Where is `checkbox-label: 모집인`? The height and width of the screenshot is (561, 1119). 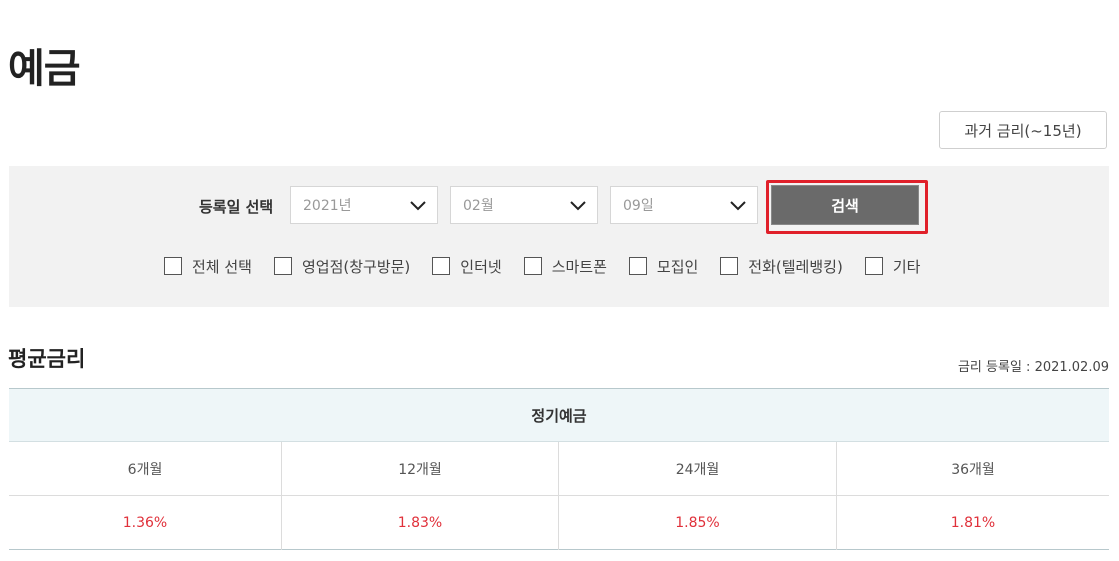
checkbox-label: 모집인 is located at coordinates (677, 266).